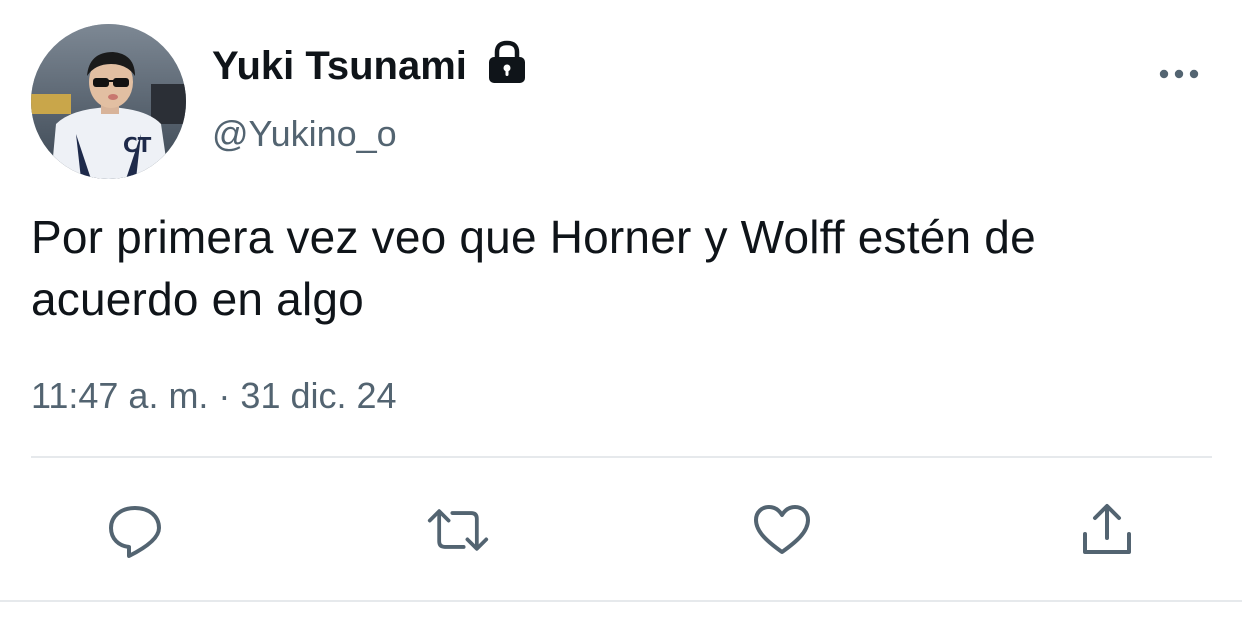  I want to click on tweet-timestamp: 11:47 a. m. · 31 dic. 24, so click(214, 396).